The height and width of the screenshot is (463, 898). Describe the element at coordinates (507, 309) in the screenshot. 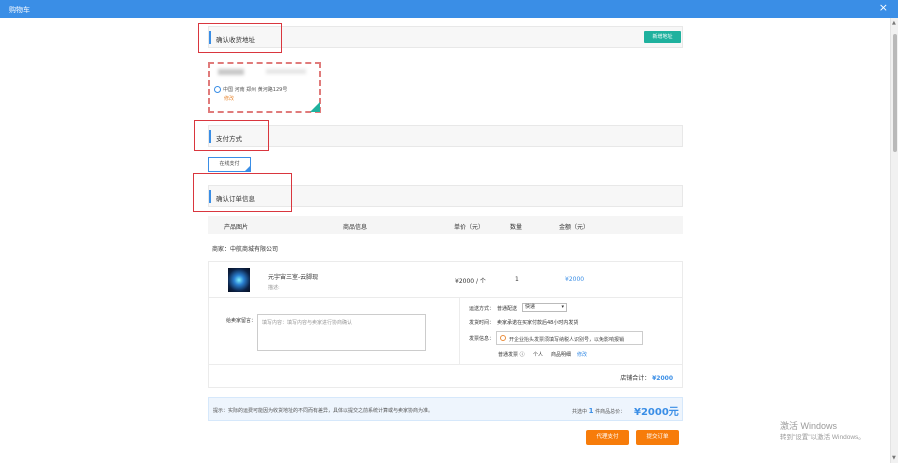

I see `shipping-value: 普通配送` at that location.